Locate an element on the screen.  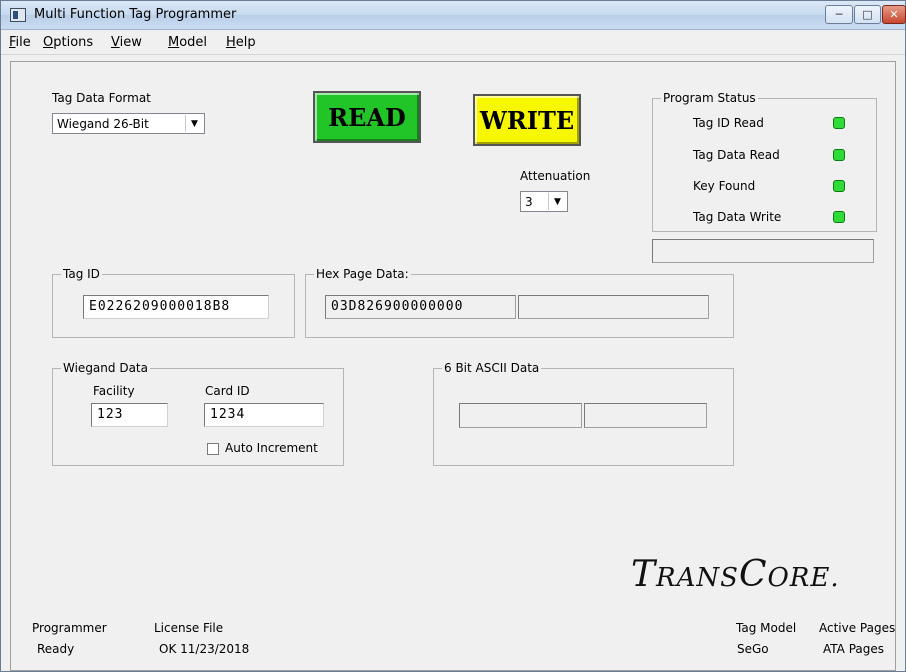
menu-file: File is located at coordinates (20, 42).